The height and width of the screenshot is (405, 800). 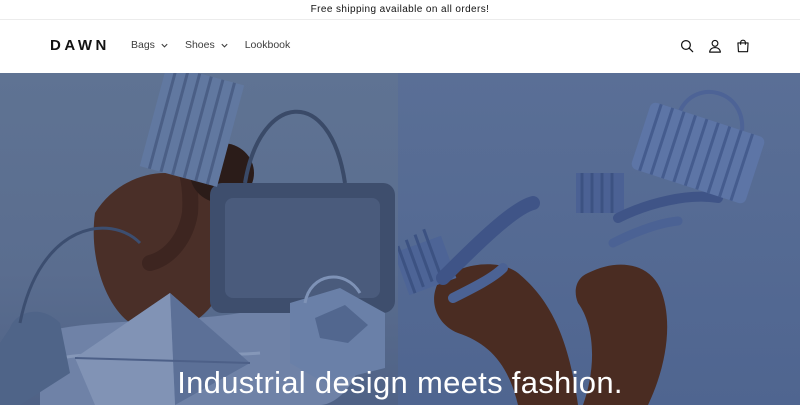 I want to click on nav-item-lookbook: Lookbook, so click(x=268, y=45).